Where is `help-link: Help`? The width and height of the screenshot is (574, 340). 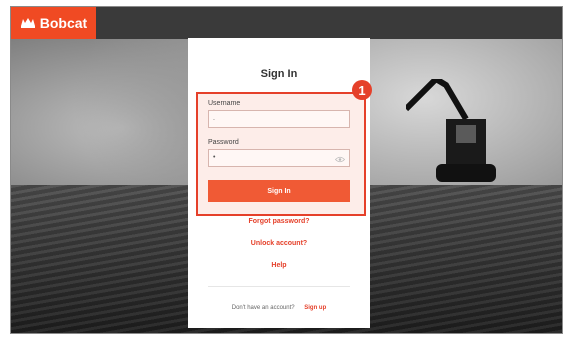 help-link: Help is located at coordinates (279, 265).